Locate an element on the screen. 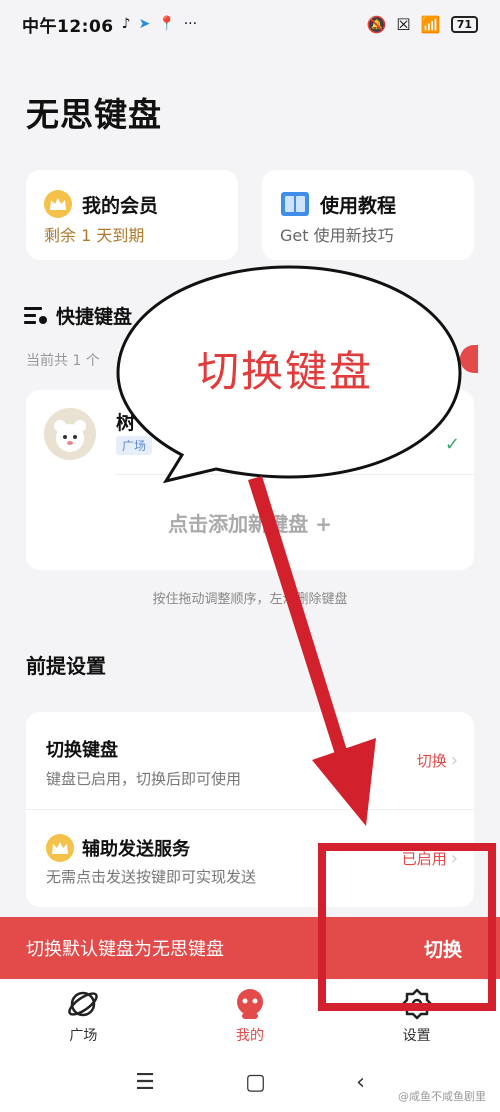 The image size is (500, 1112). keyboard-count: 当前共 1 个 is located at coordinates (63, 361).